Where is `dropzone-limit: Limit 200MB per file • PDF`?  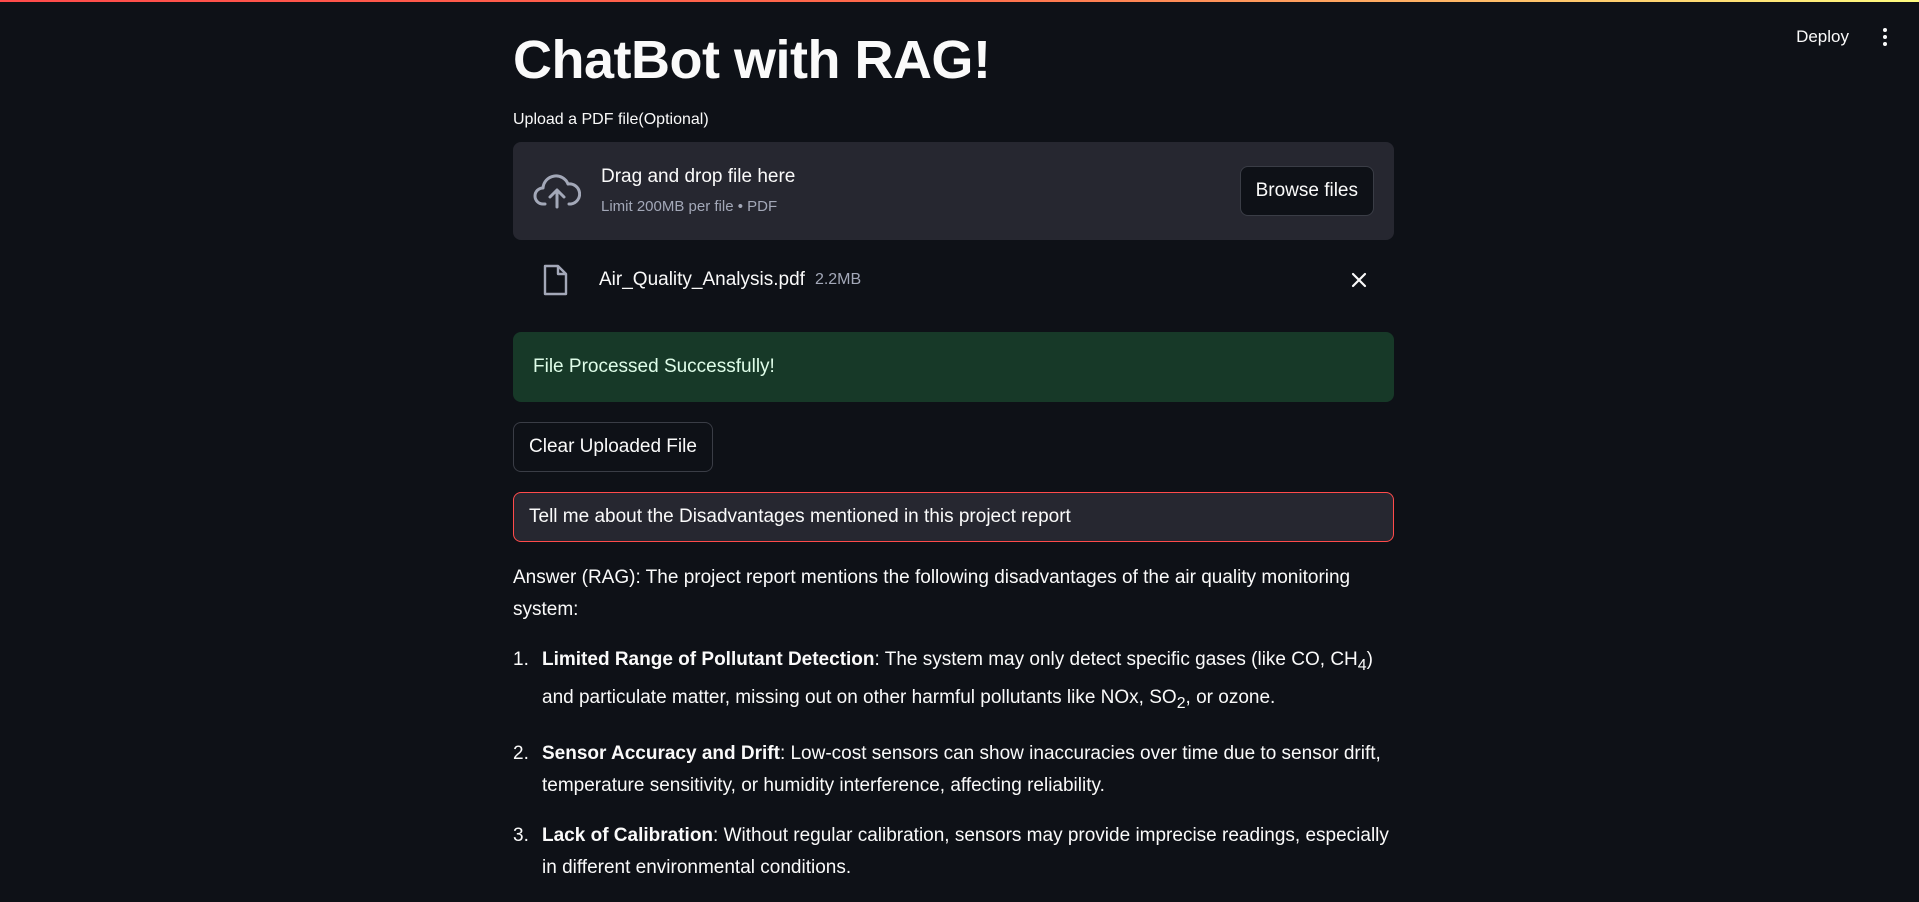
dropzone-limit: Limit 200MB per file • PDF is located at coordinates (689, 206).